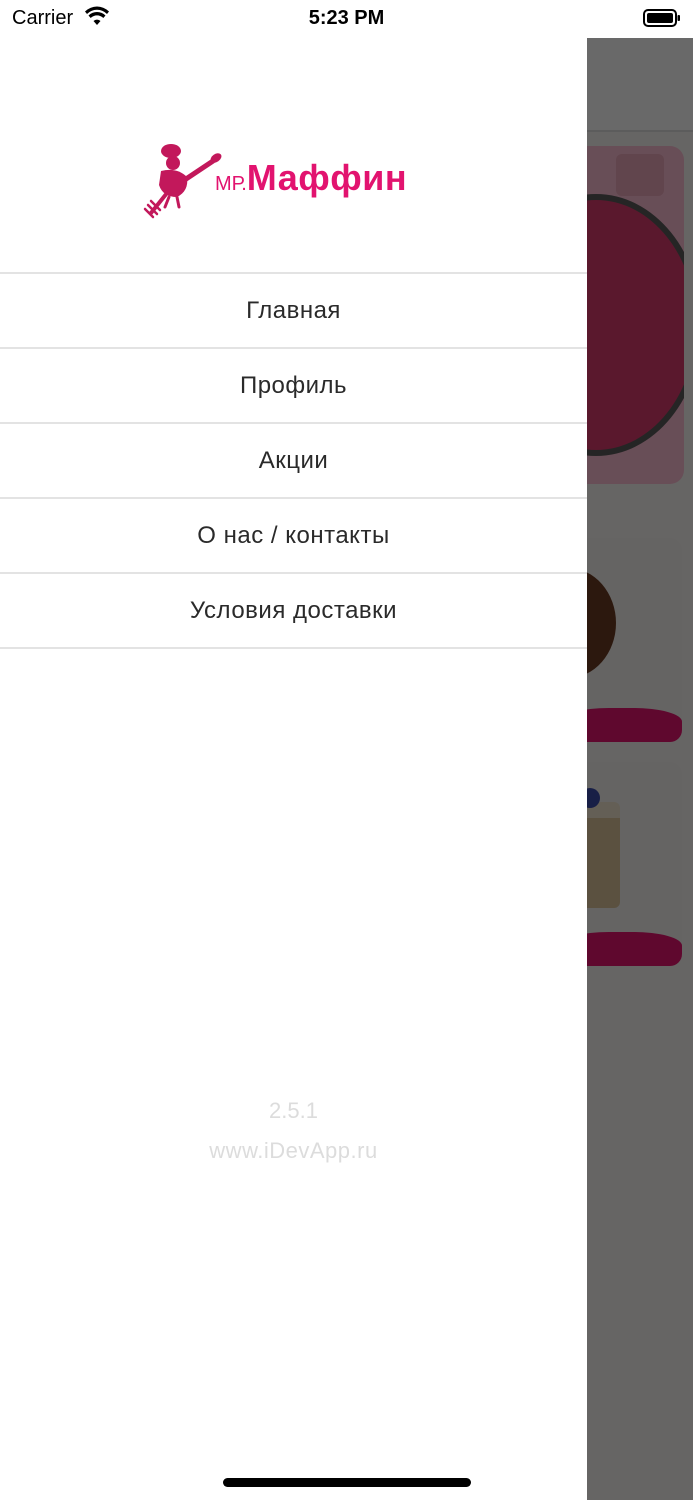 This screenshot has height=1500, width=693. Describe the element at coordinates (347, 1482) in the screenshot. I see `home-indicator` at that location.